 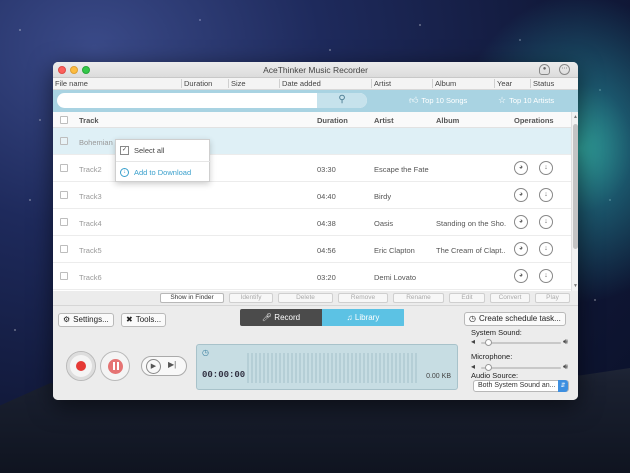 I want to click on title-bar: AceThinker Music Recorder ● ⋯, so click(x=315, y=70).